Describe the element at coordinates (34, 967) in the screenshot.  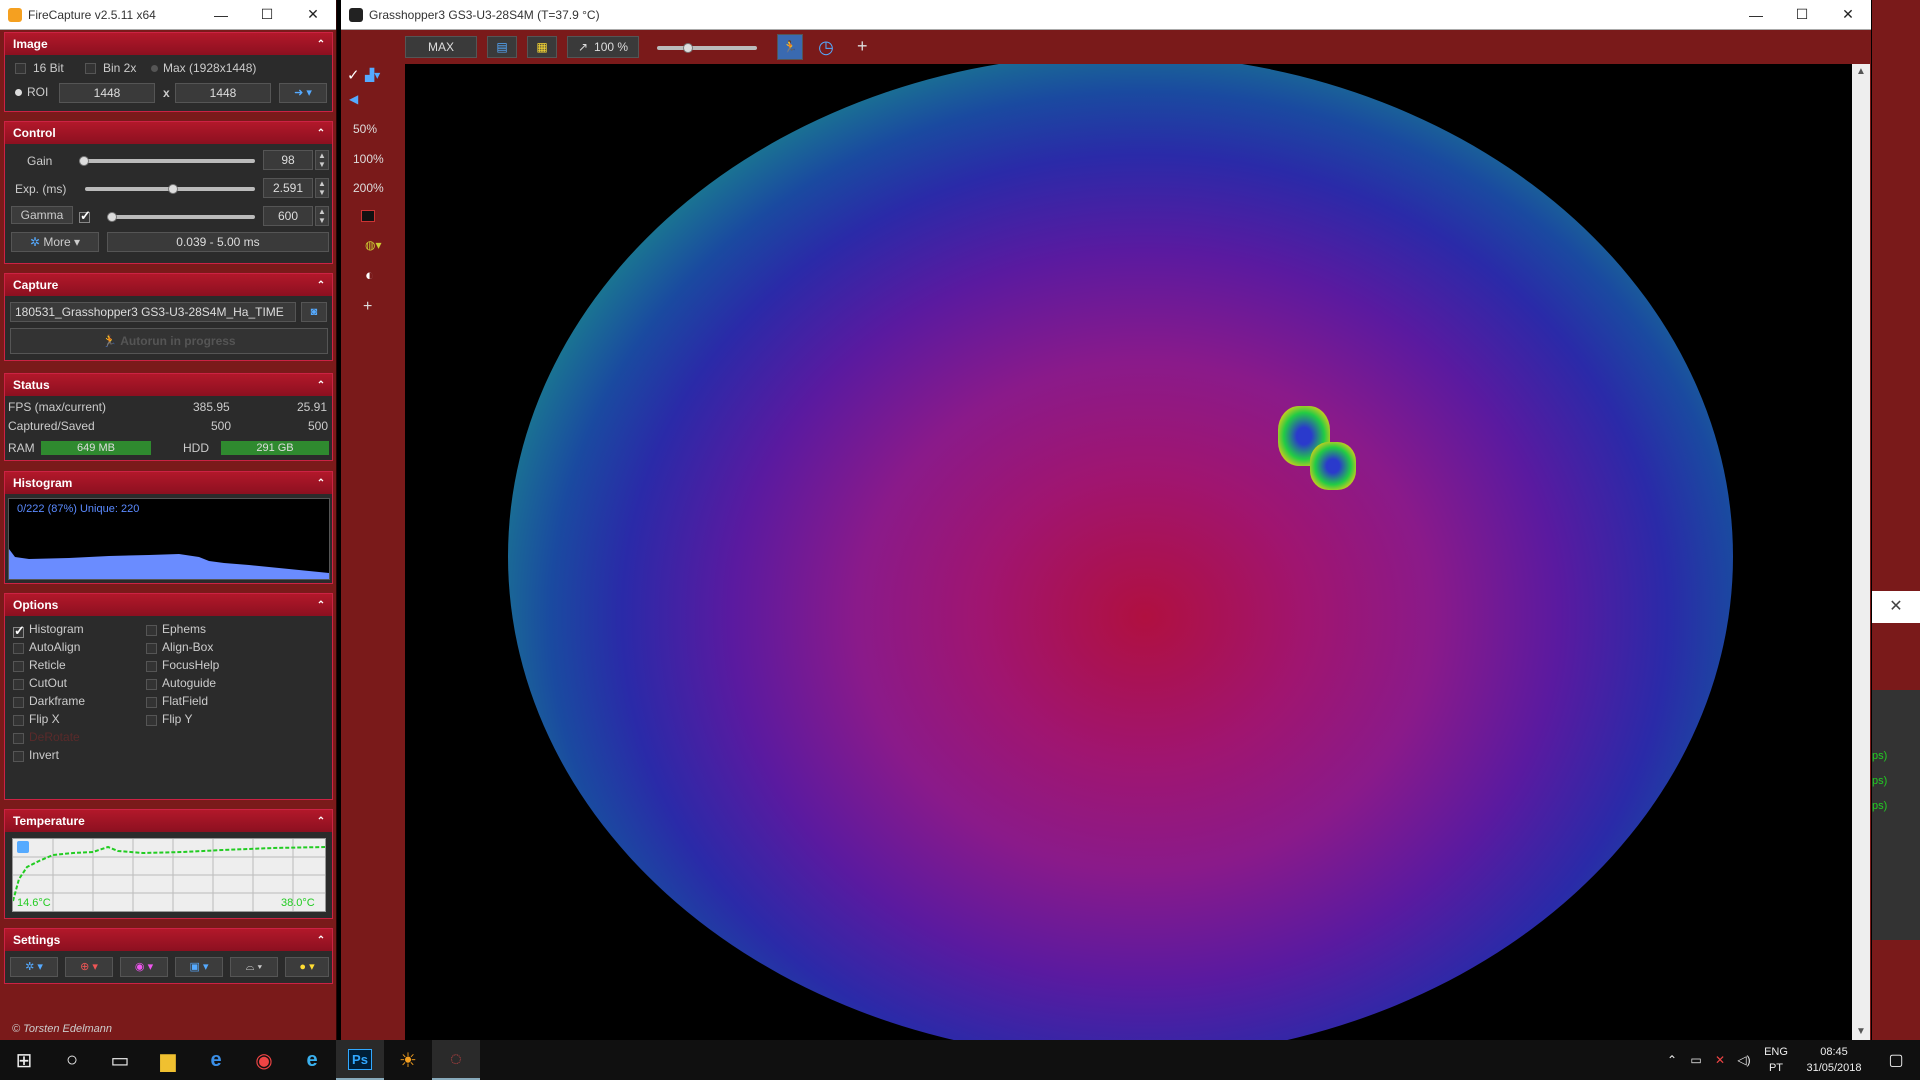
I see `settings-gear-dropdown: ✲ ▾` at that location.